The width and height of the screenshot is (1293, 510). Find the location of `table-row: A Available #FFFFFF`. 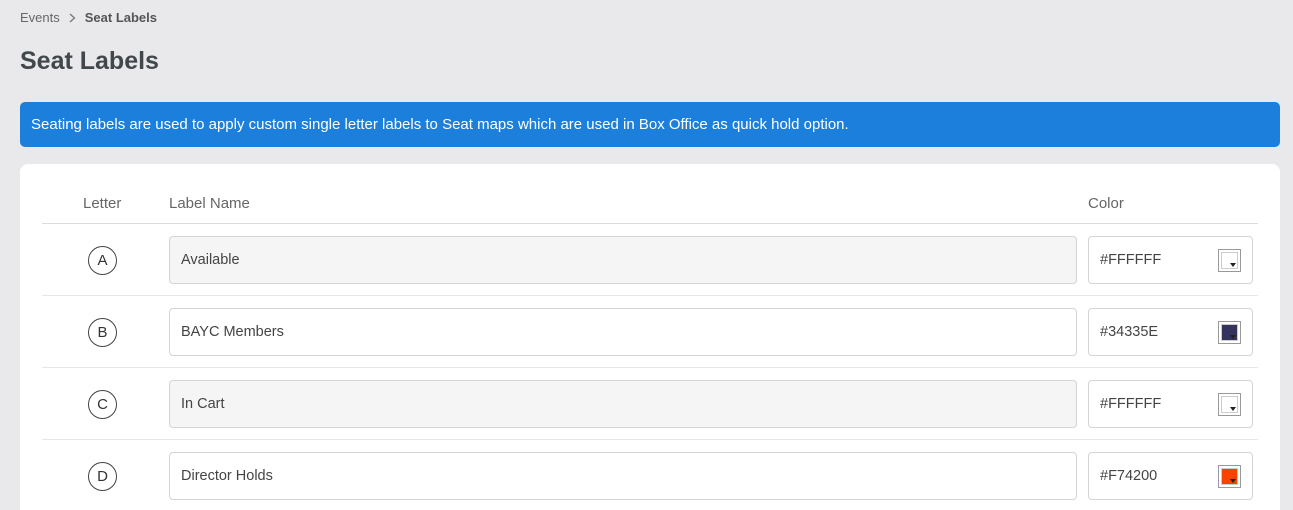

table-row: A Available #FFFFFF is located at coordinates (650, 260).